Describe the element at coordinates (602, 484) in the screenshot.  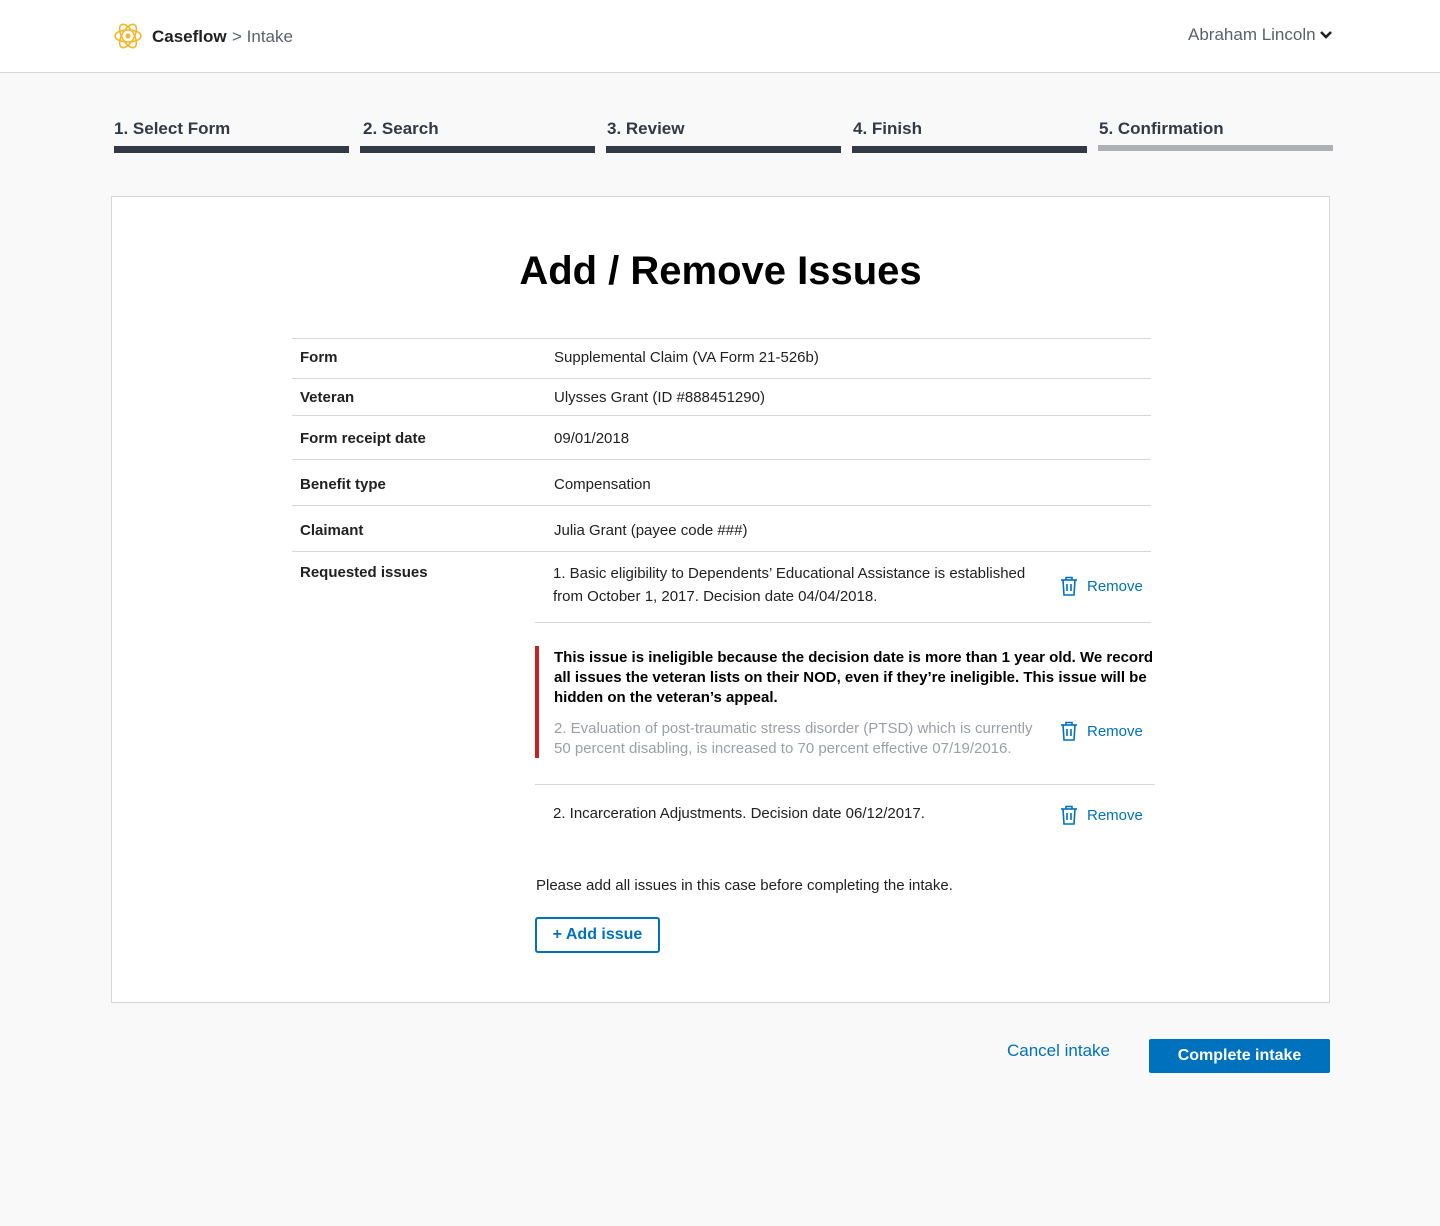
I see `detail-value: Compensation` at that location.